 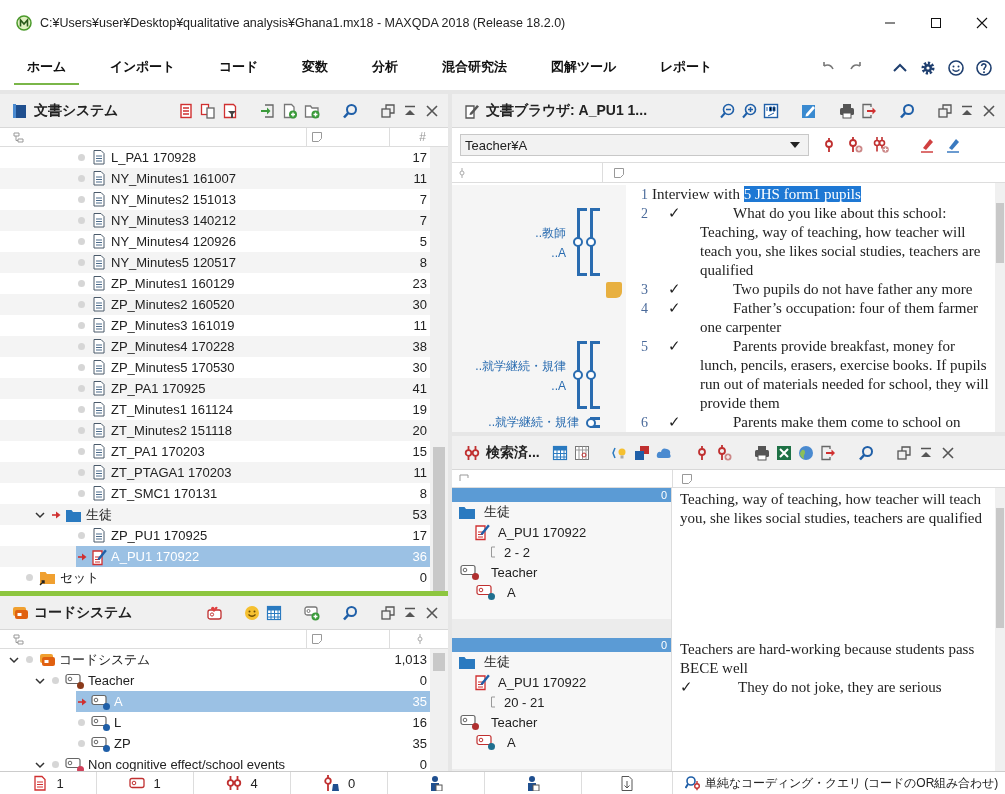 What do you see at coordinates (238, 68) in the screenshot?
I see `ribbon-tab: コード` at bounding box center [238, 68].